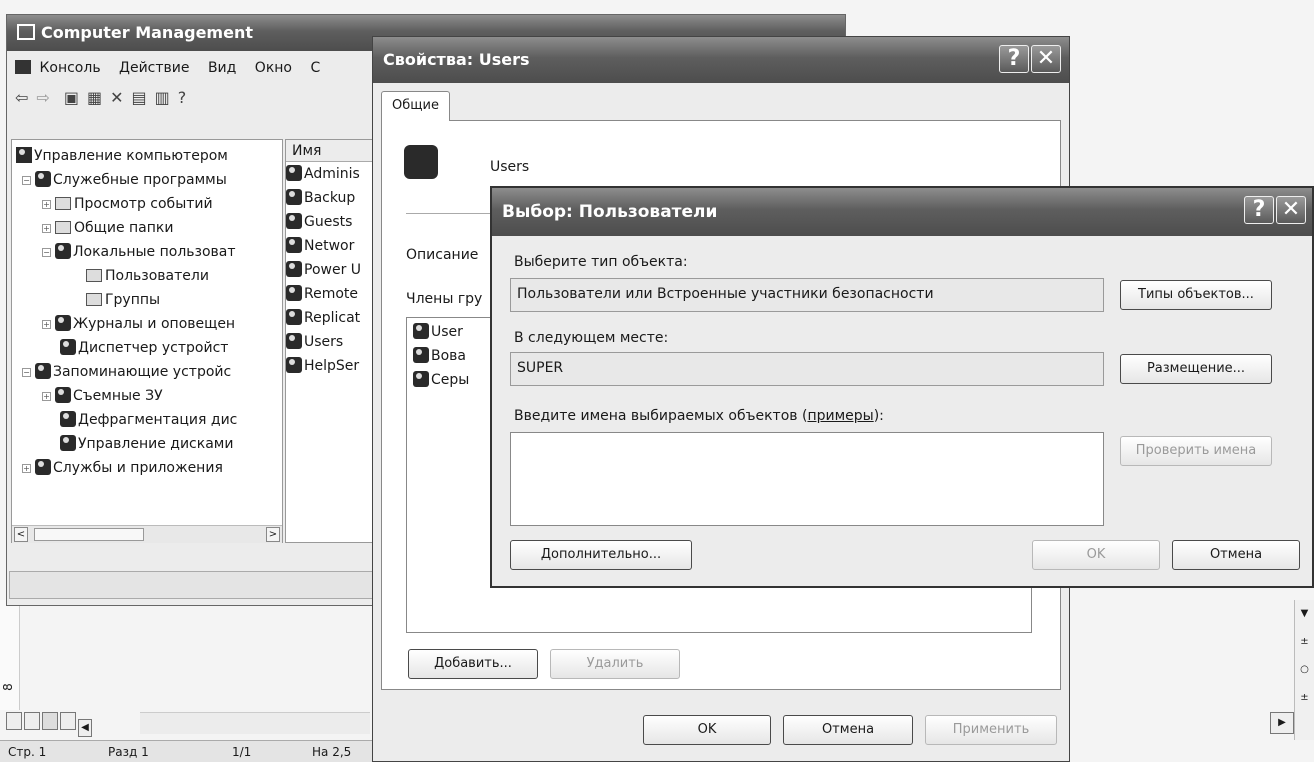  What do you see at coordinates (335, 366) in the screenshot?
I see `list-item: HelpSer` at bounding box center [335, 366].